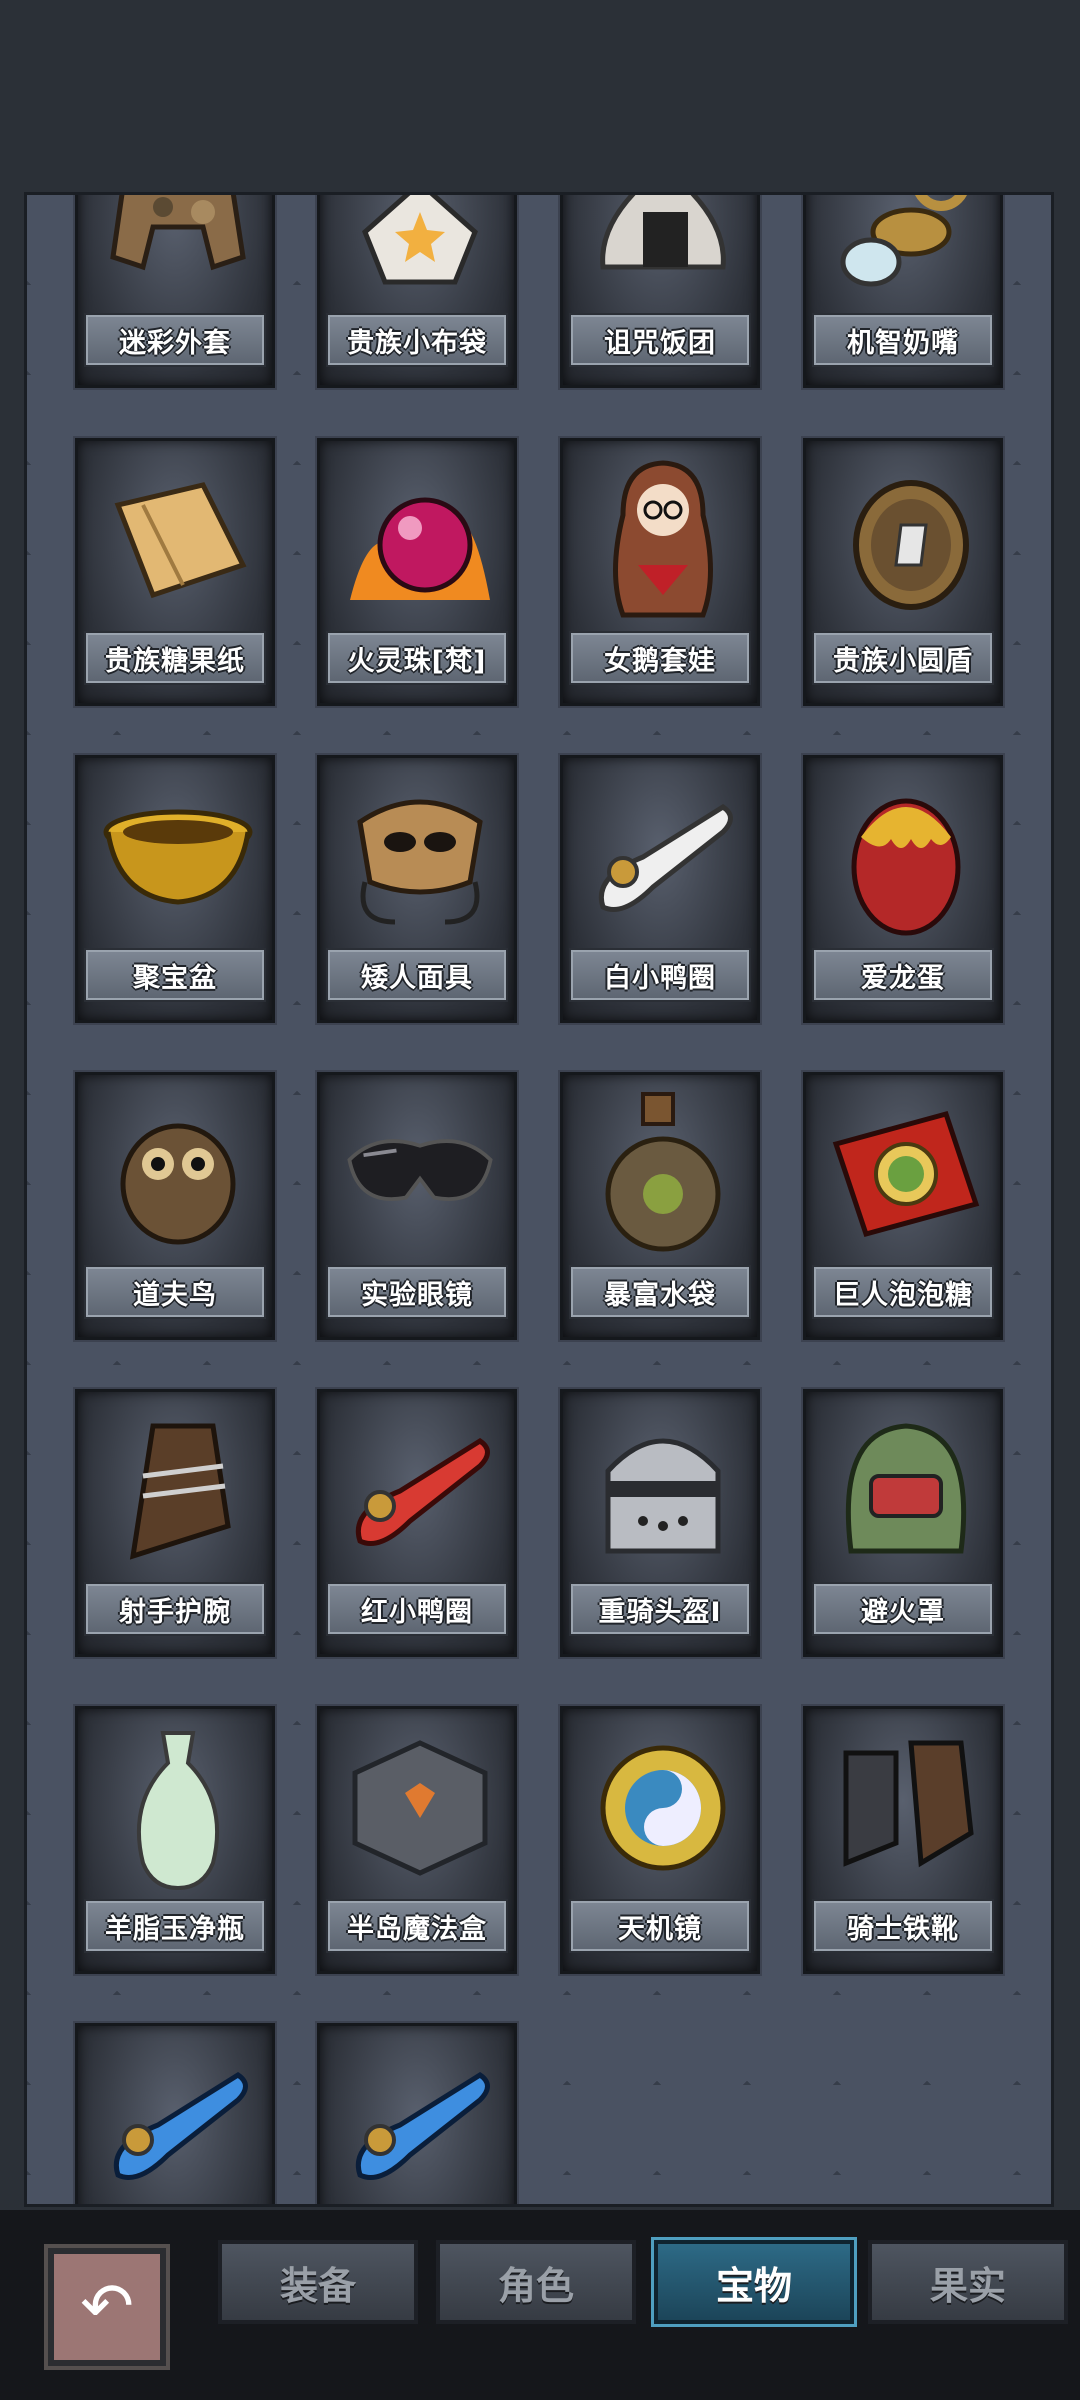 The height and width of the screenshot is (2400, 1080). Describe the element at coordinates (178, 857) in the screenshot. I see `treasure-bowl-icon` at that location.